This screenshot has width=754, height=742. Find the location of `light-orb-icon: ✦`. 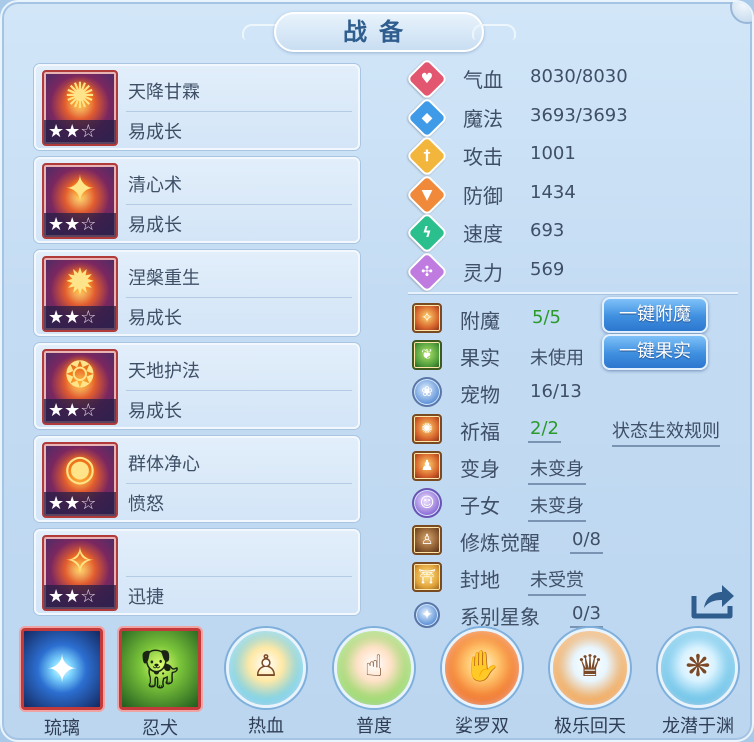

light-orb-icon: ✦ is located at coordinates (62, 669).